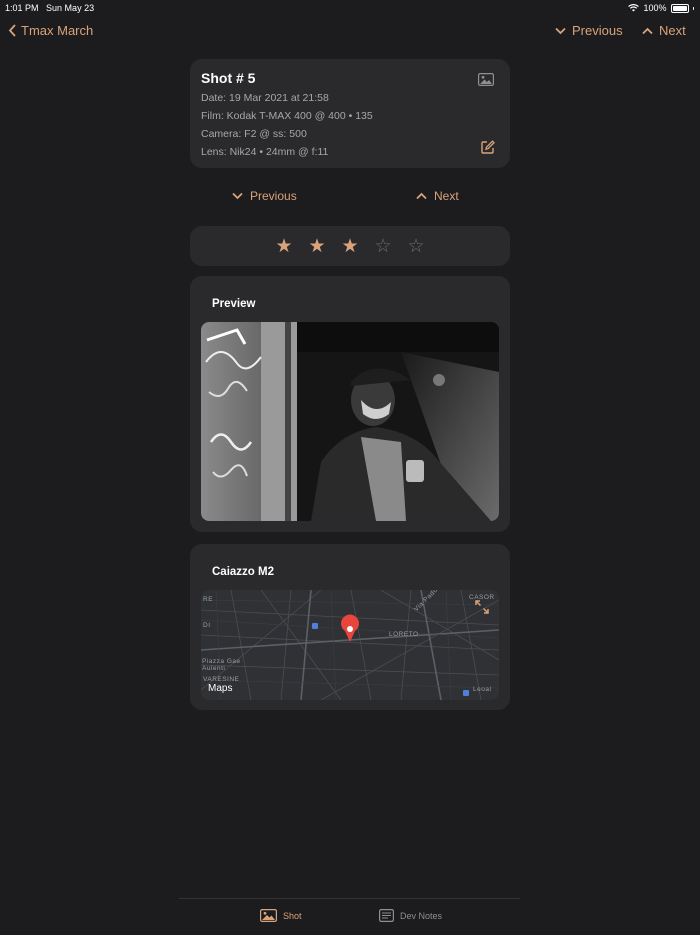 This screenshot has width=700, height=935. I want to click on tab-dev-notes: Dev Notes, so click(410, 915).